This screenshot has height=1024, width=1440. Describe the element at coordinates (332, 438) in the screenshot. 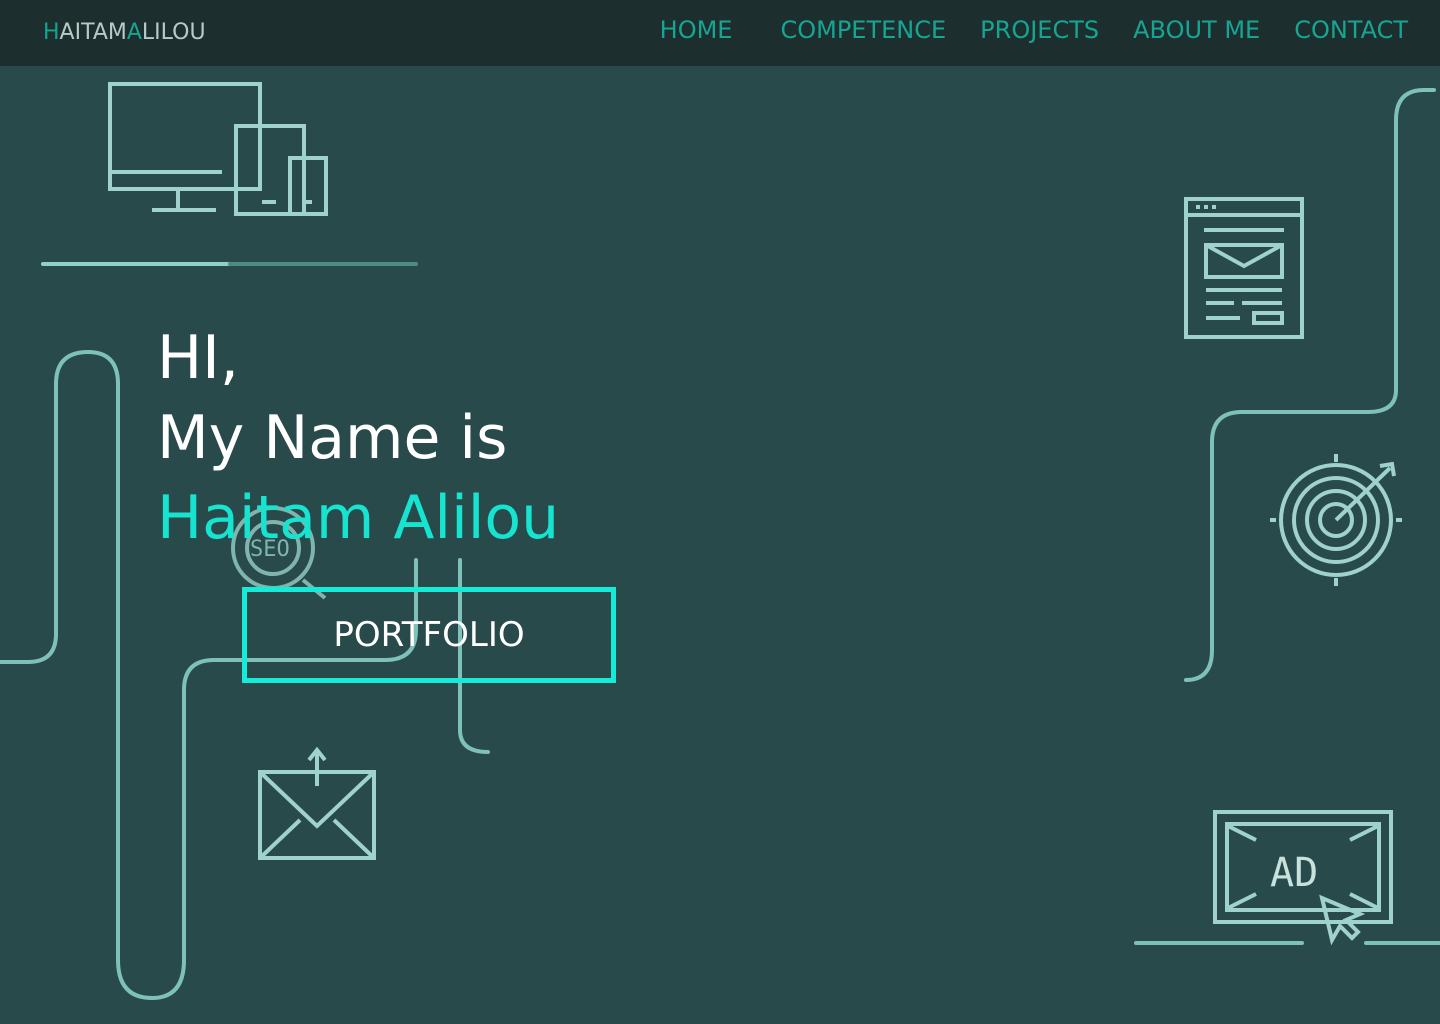

I see `hero-intro: My Name is` at that location.